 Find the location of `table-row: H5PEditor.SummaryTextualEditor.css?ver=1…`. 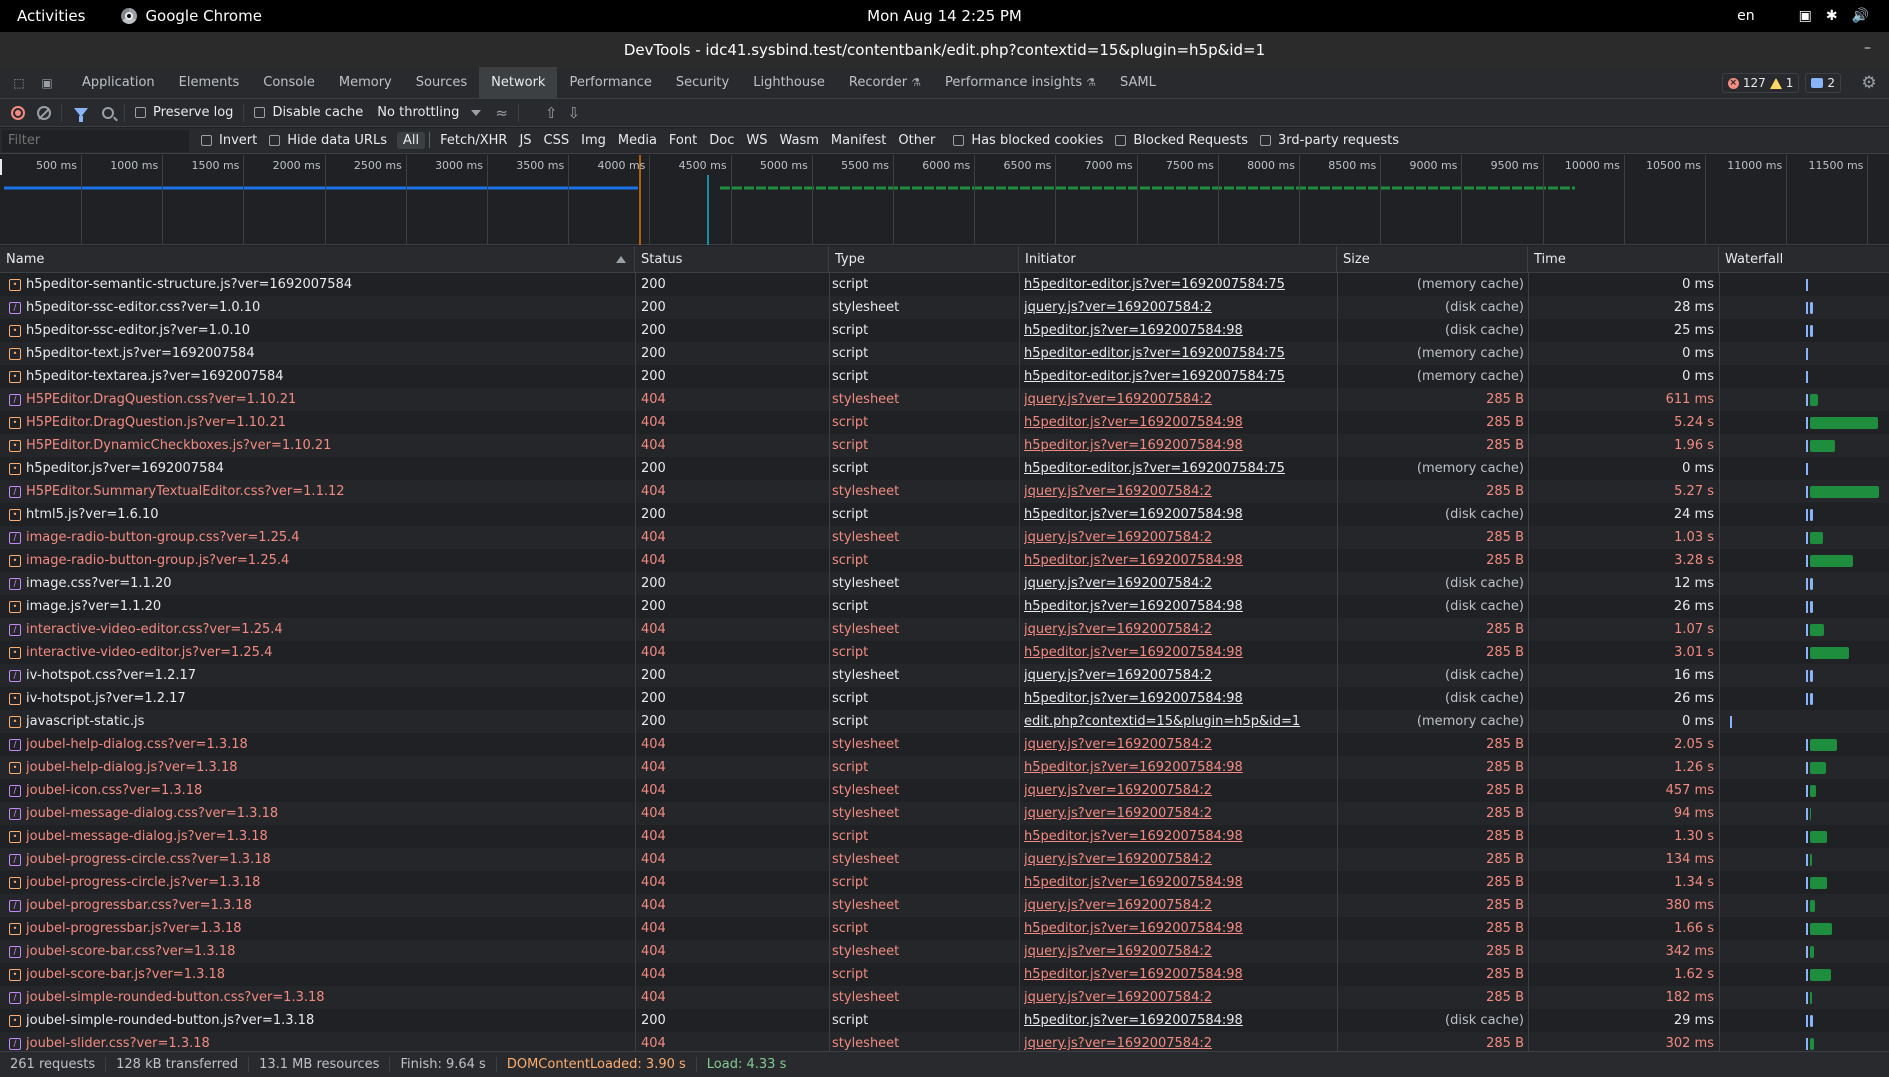

table-row: H5PEditor.SummaryTextualEditor.css?ver=1… is located at coordinates (944, 491).